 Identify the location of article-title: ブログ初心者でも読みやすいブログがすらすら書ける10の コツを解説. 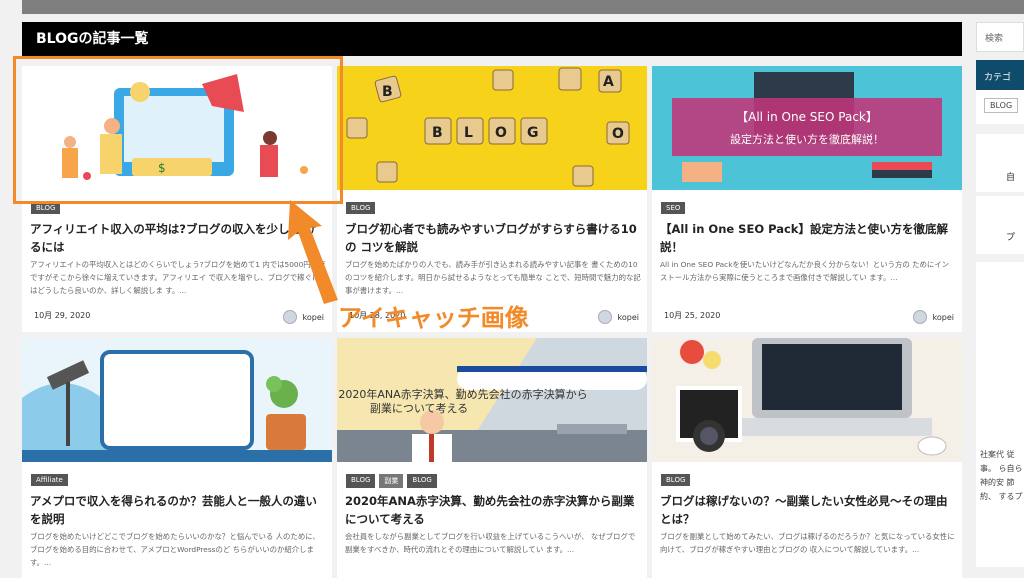
(493, 238).